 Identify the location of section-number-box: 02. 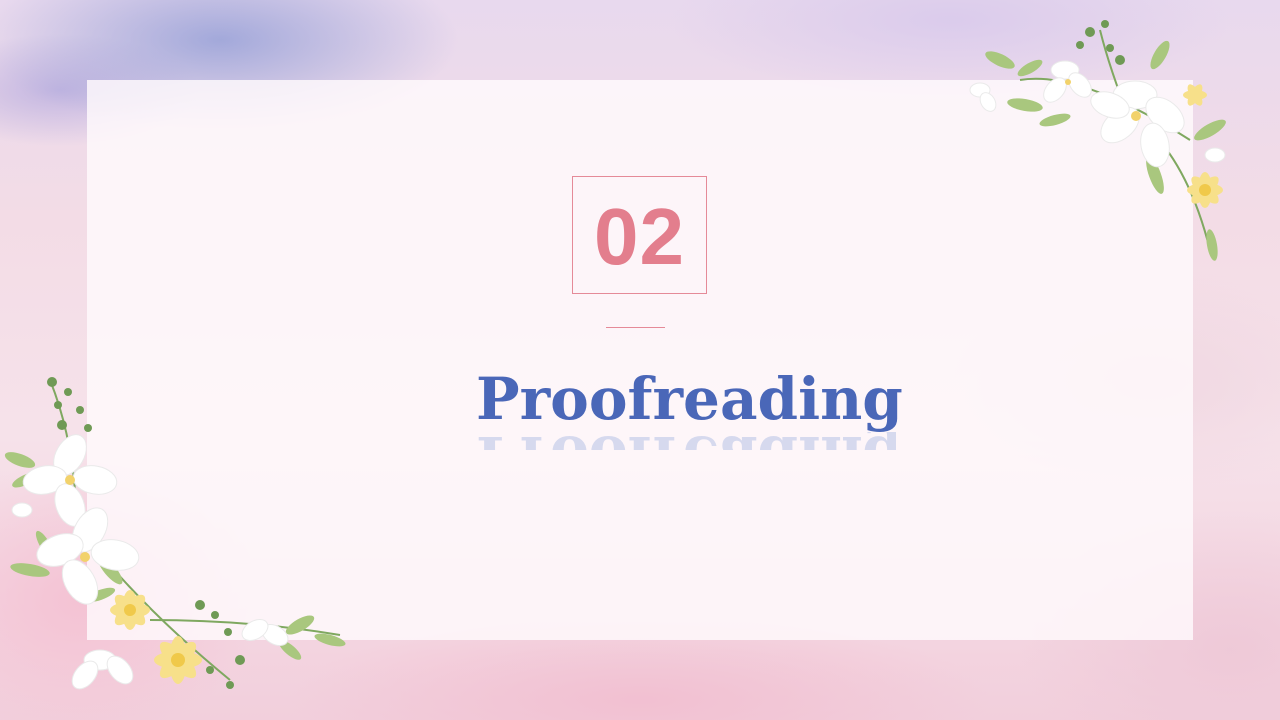
(639, 235).